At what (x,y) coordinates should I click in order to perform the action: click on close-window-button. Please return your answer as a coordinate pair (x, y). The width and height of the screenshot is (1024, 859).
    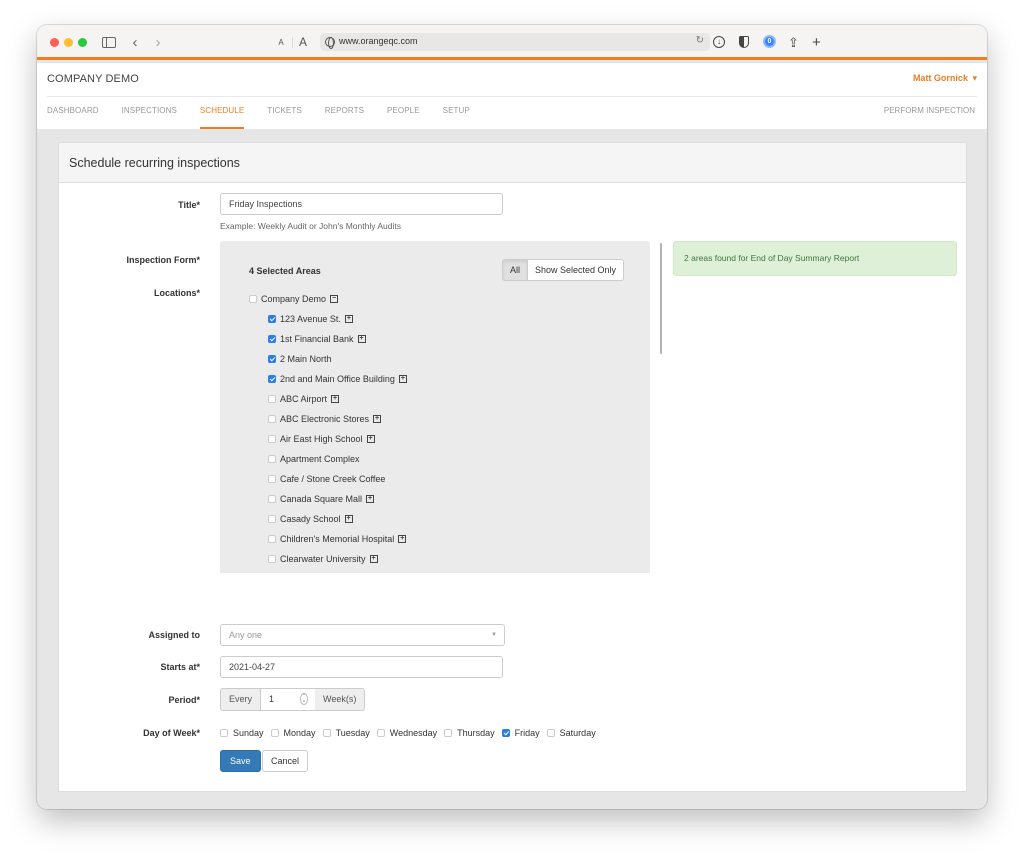
    Looking at the image, I should click on (54, 42).